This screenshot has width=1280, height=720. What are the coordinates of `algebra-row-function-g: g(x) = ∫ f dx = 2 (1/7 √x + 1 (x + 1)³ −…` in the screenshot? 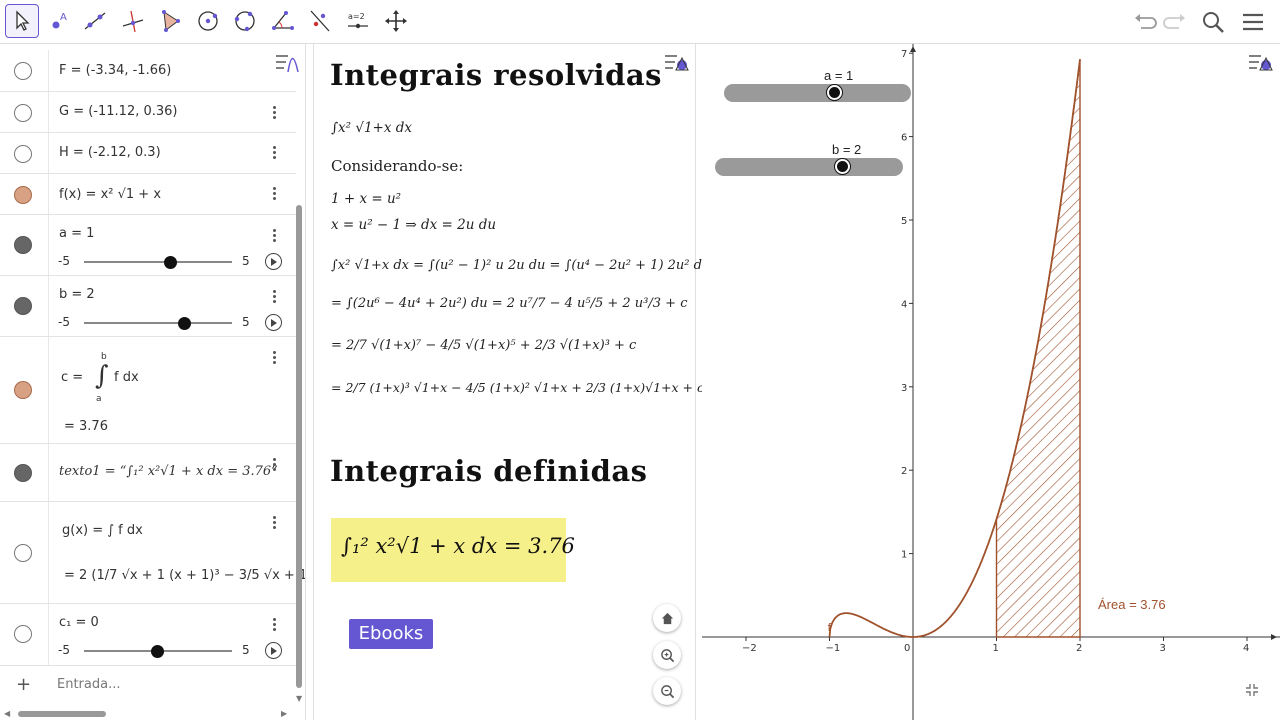 It's located at (152, 553).